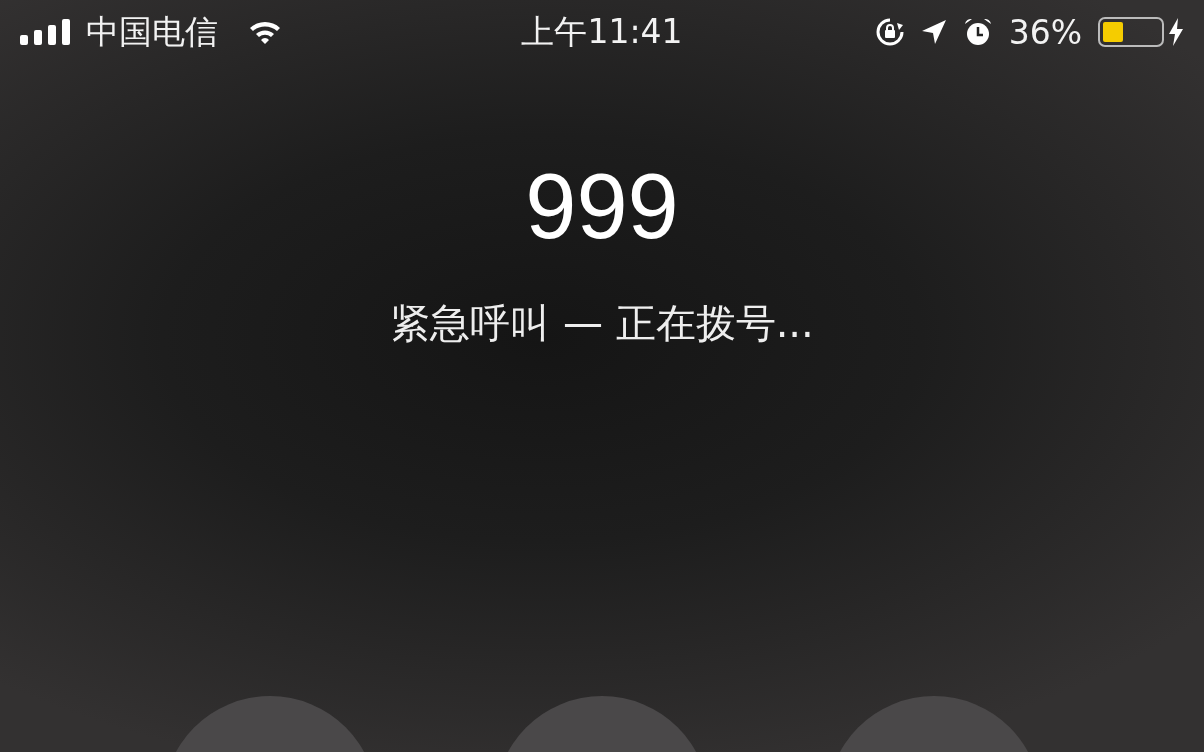 Image resolution: width=1204 pixels, height=752 pixels. Describe the element at coordinates (46, 32) in the screenshot. I see `signal-icon` at that location.